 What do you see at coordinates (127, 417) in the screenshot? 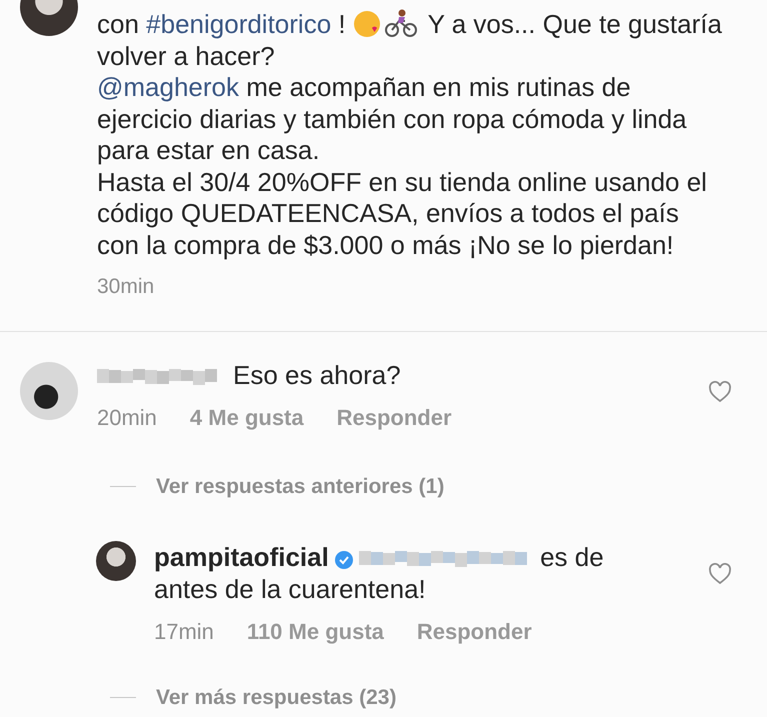
I see `timestamp: 20min` at bounding box center [127, 417].